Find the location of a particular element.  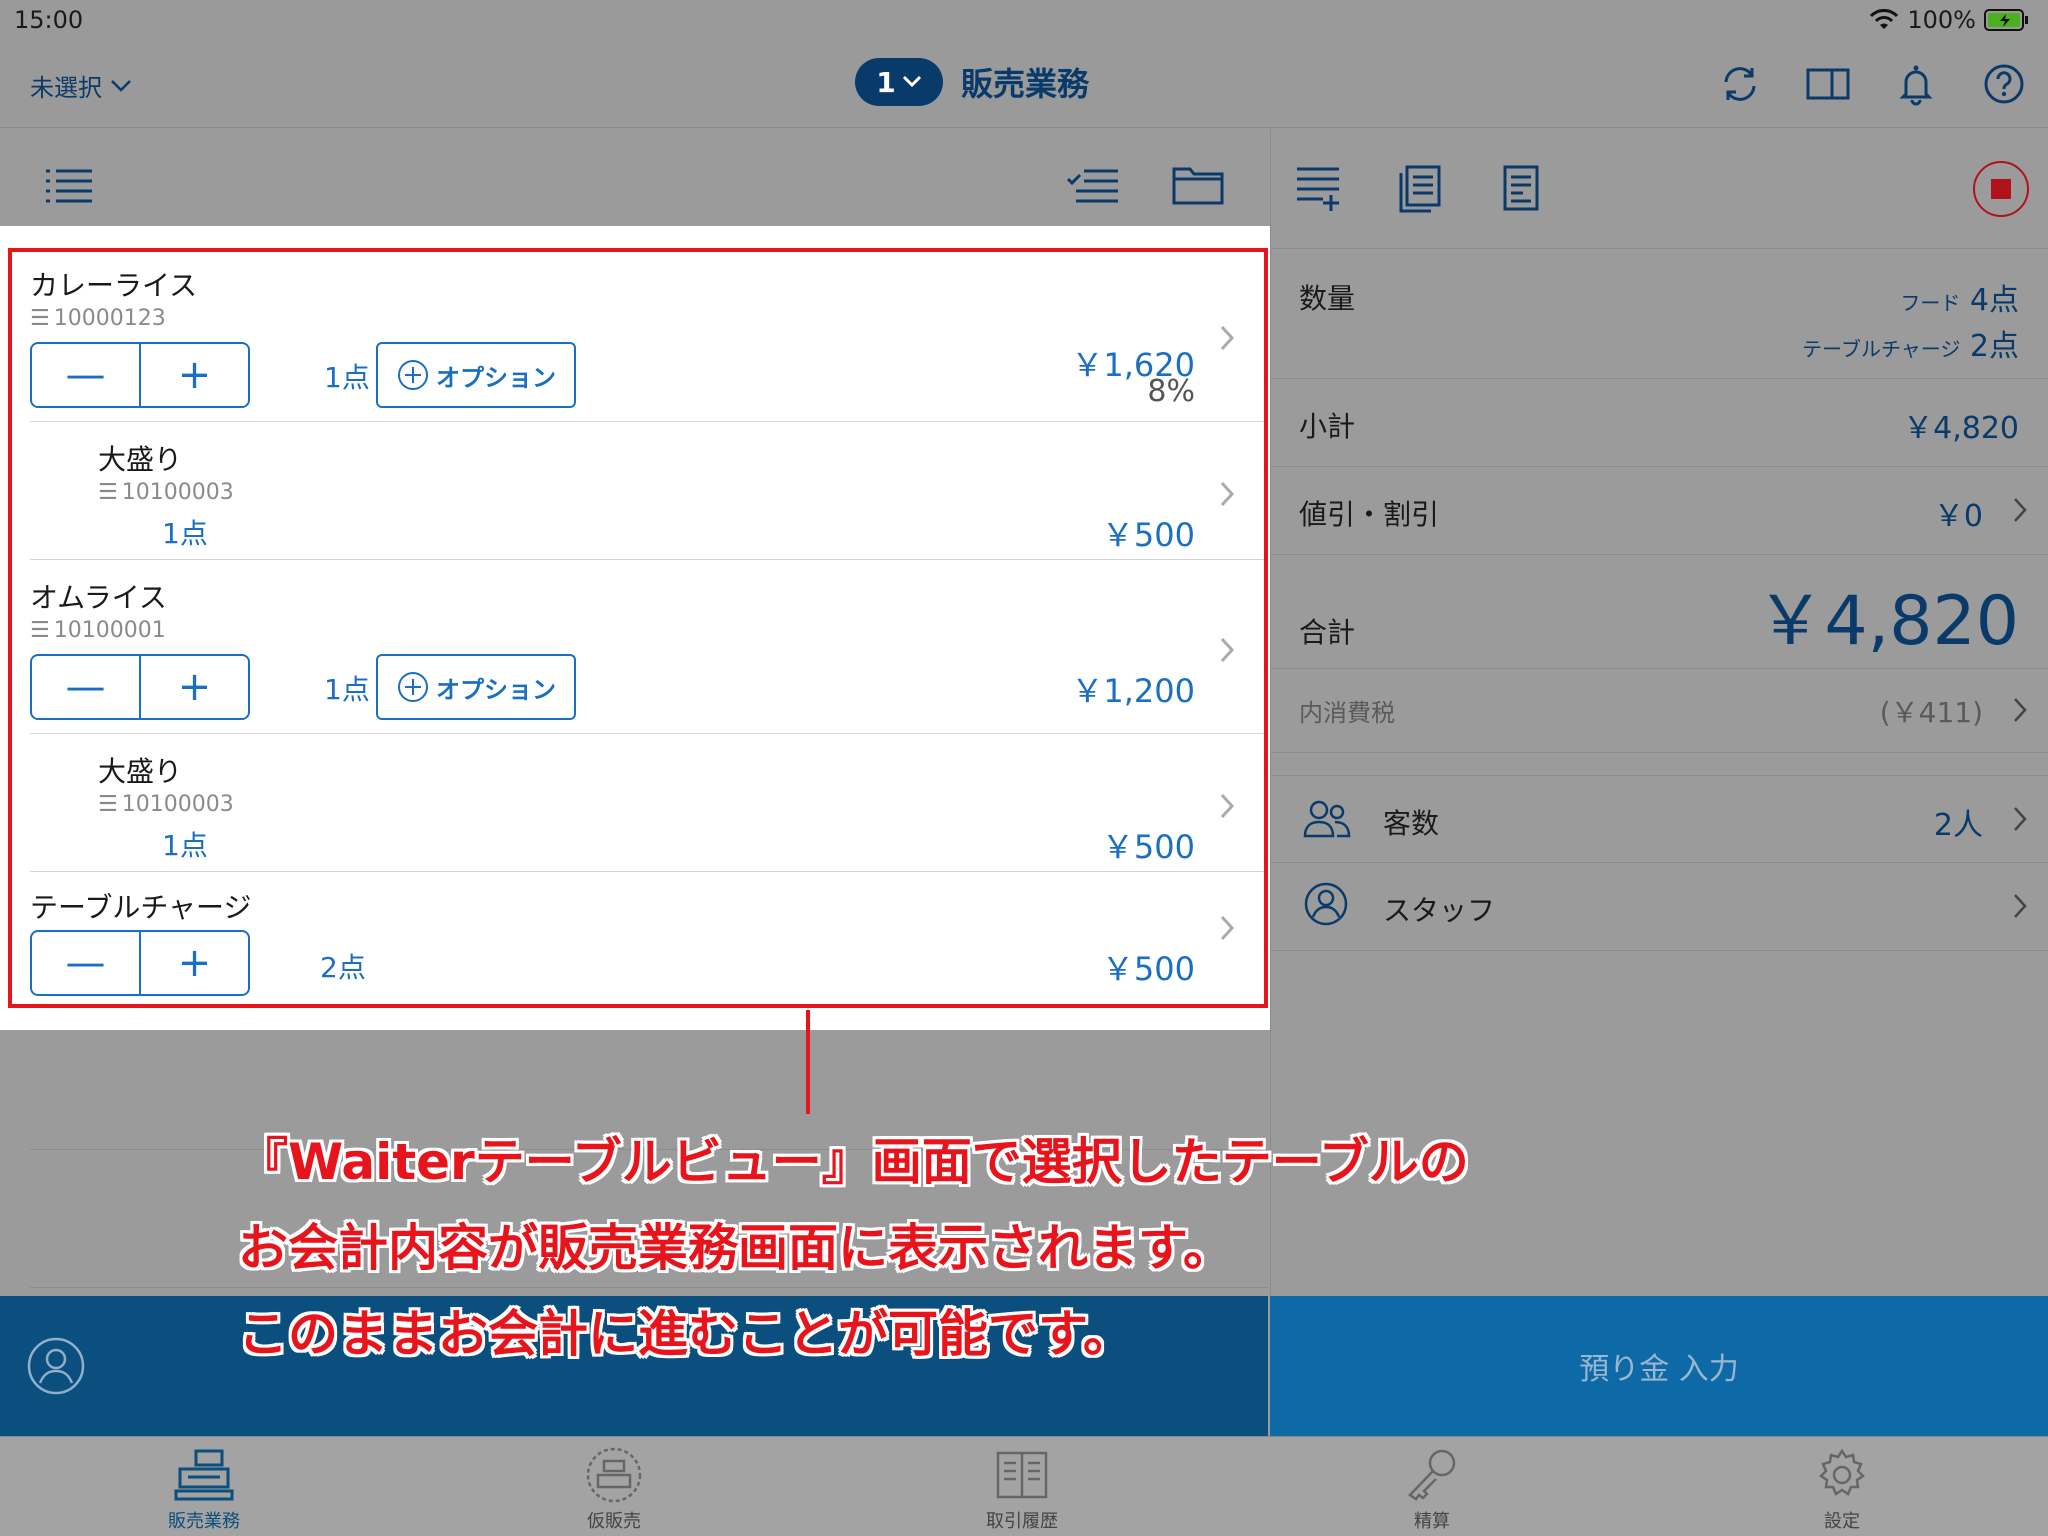

guests-label: 客数 is located at coordinates (1411, 823).